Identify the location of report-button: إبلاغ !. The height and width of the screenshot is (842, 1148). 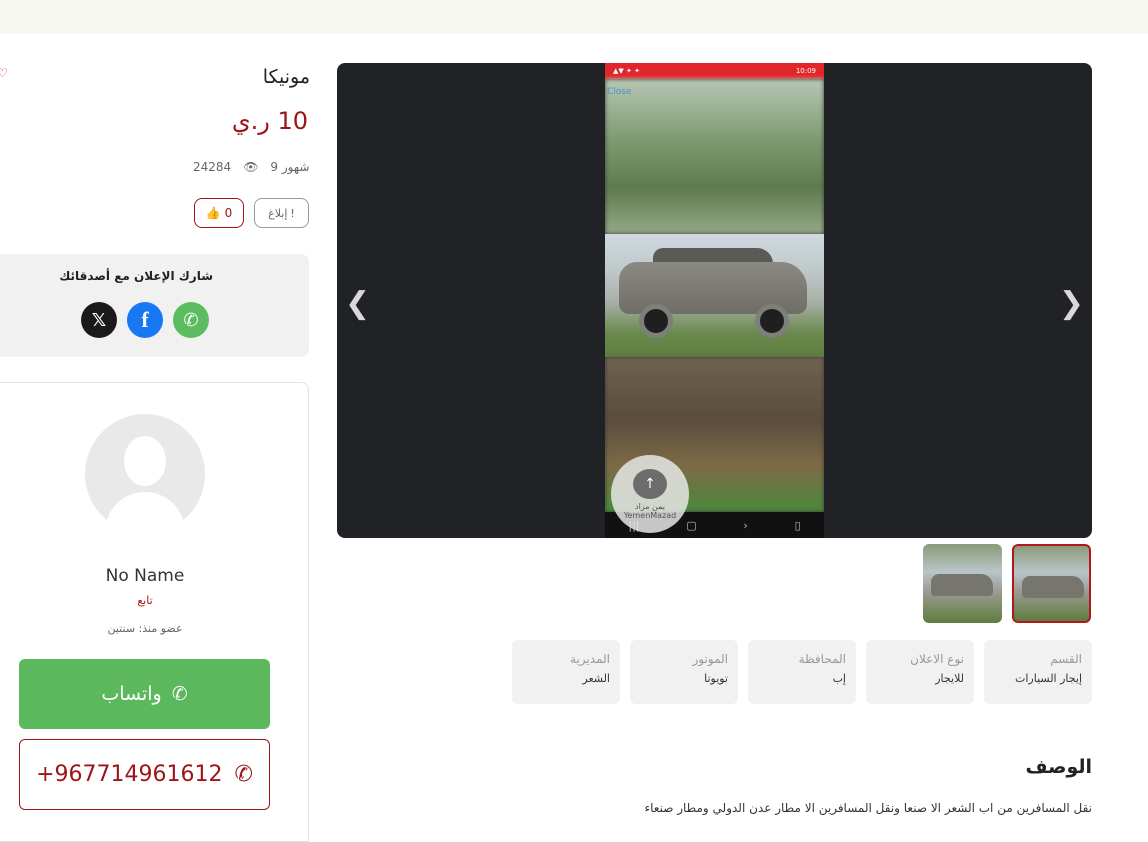
(281, 213).